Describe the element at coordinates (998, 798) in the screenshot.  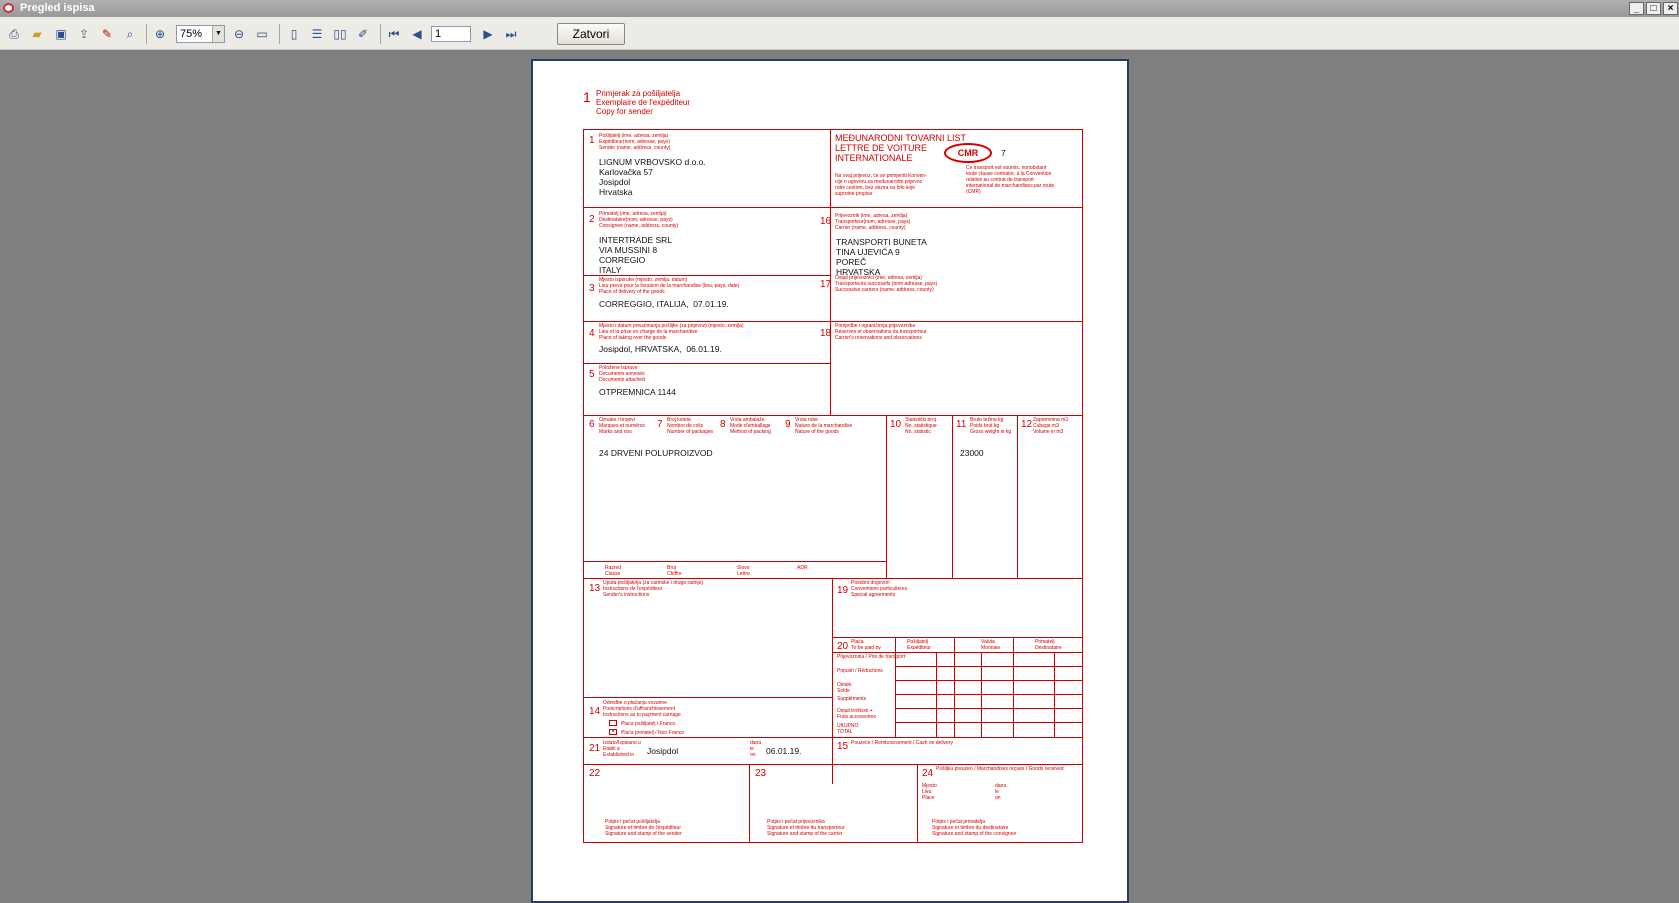
I see `receipt-date-label: on` at that location.